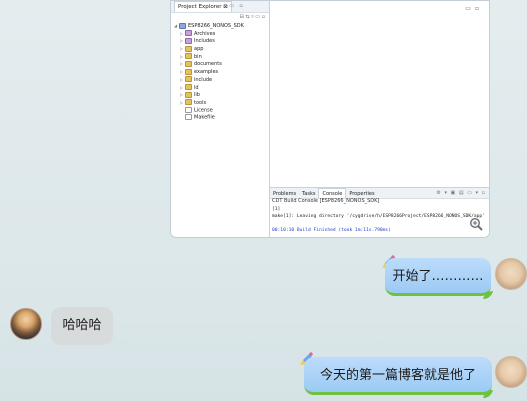 The image size is (527, 401). I want to click on tree-item: ▷ include, so click(220, 80).